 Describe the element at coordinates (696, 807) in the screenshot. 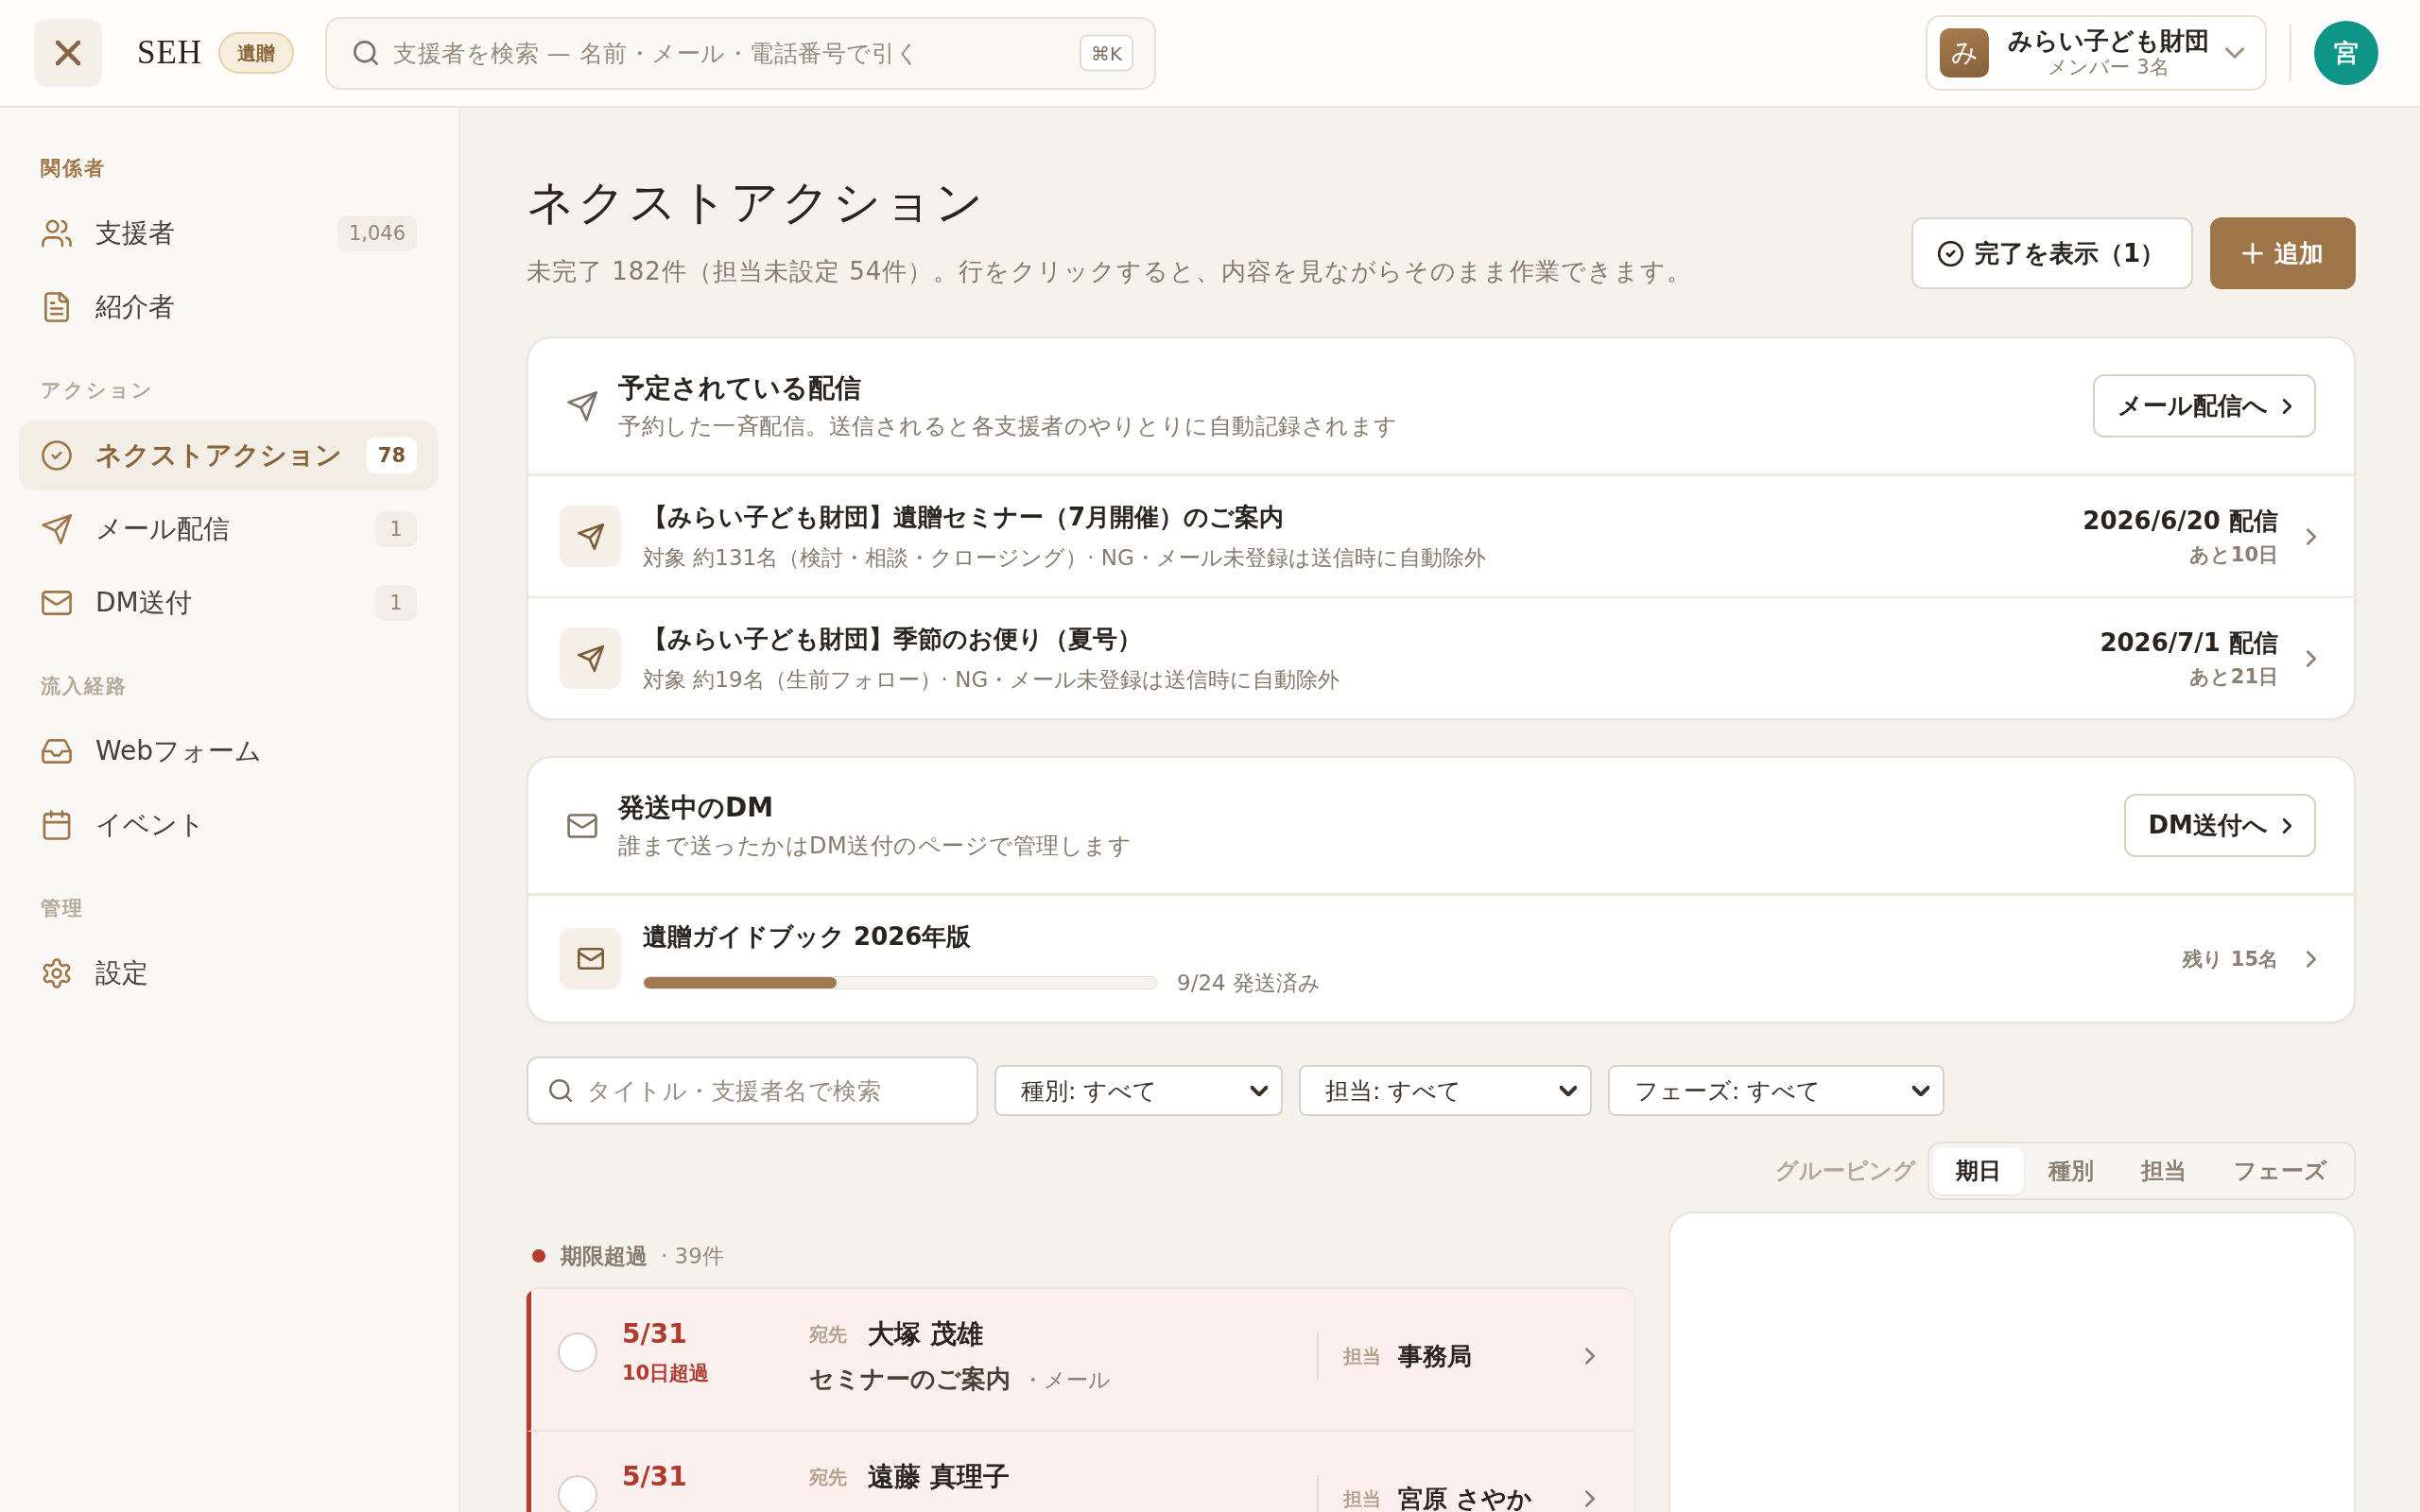

I see `section-title: 発送中のDM` at that location.